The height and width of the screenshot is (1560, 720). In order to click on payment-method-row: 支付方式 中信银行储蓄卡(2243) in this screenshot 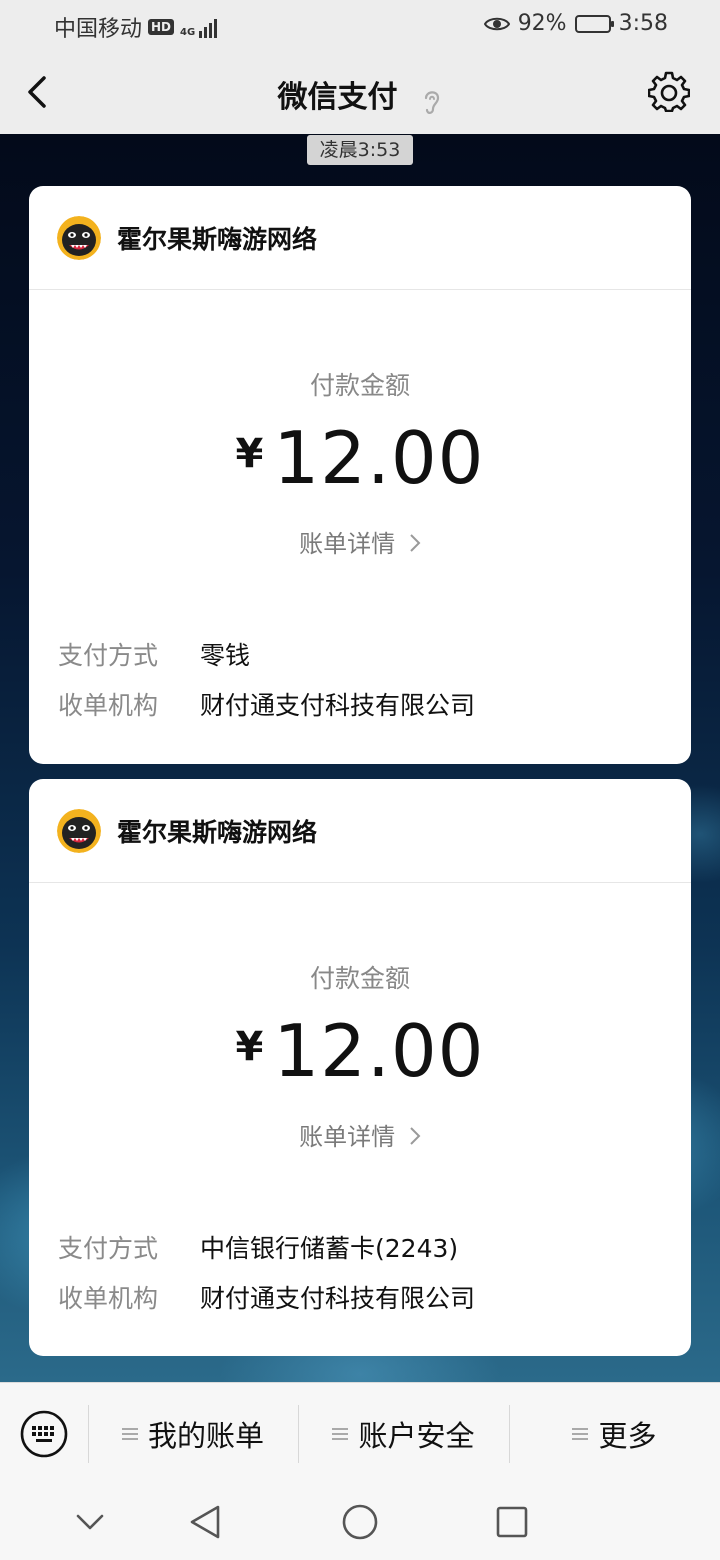, I will do `click(258, 1247)`.